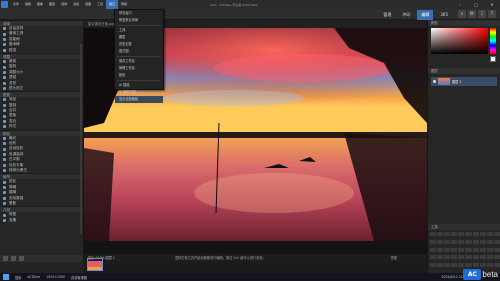 The width and height of the screenshot is (500, 281). What do you see at coordinates (387, 15) in the screenshot?
I see `tab-manage: 管理` at bounding box center [387, 15].